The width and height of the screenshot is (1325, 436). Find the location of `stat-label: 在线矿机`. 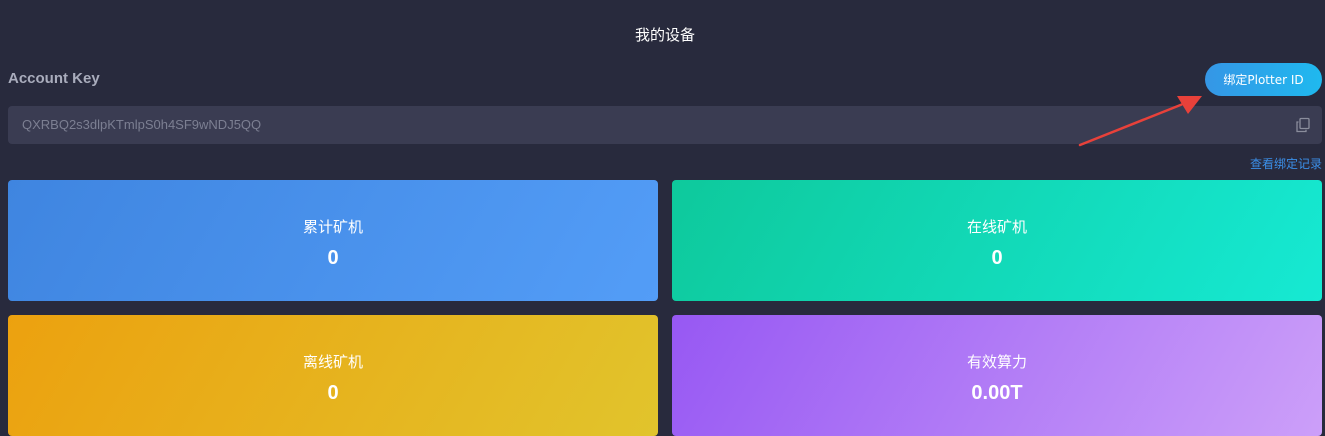

stat-label: 在线矿机 is located at coordinates (996, 226).